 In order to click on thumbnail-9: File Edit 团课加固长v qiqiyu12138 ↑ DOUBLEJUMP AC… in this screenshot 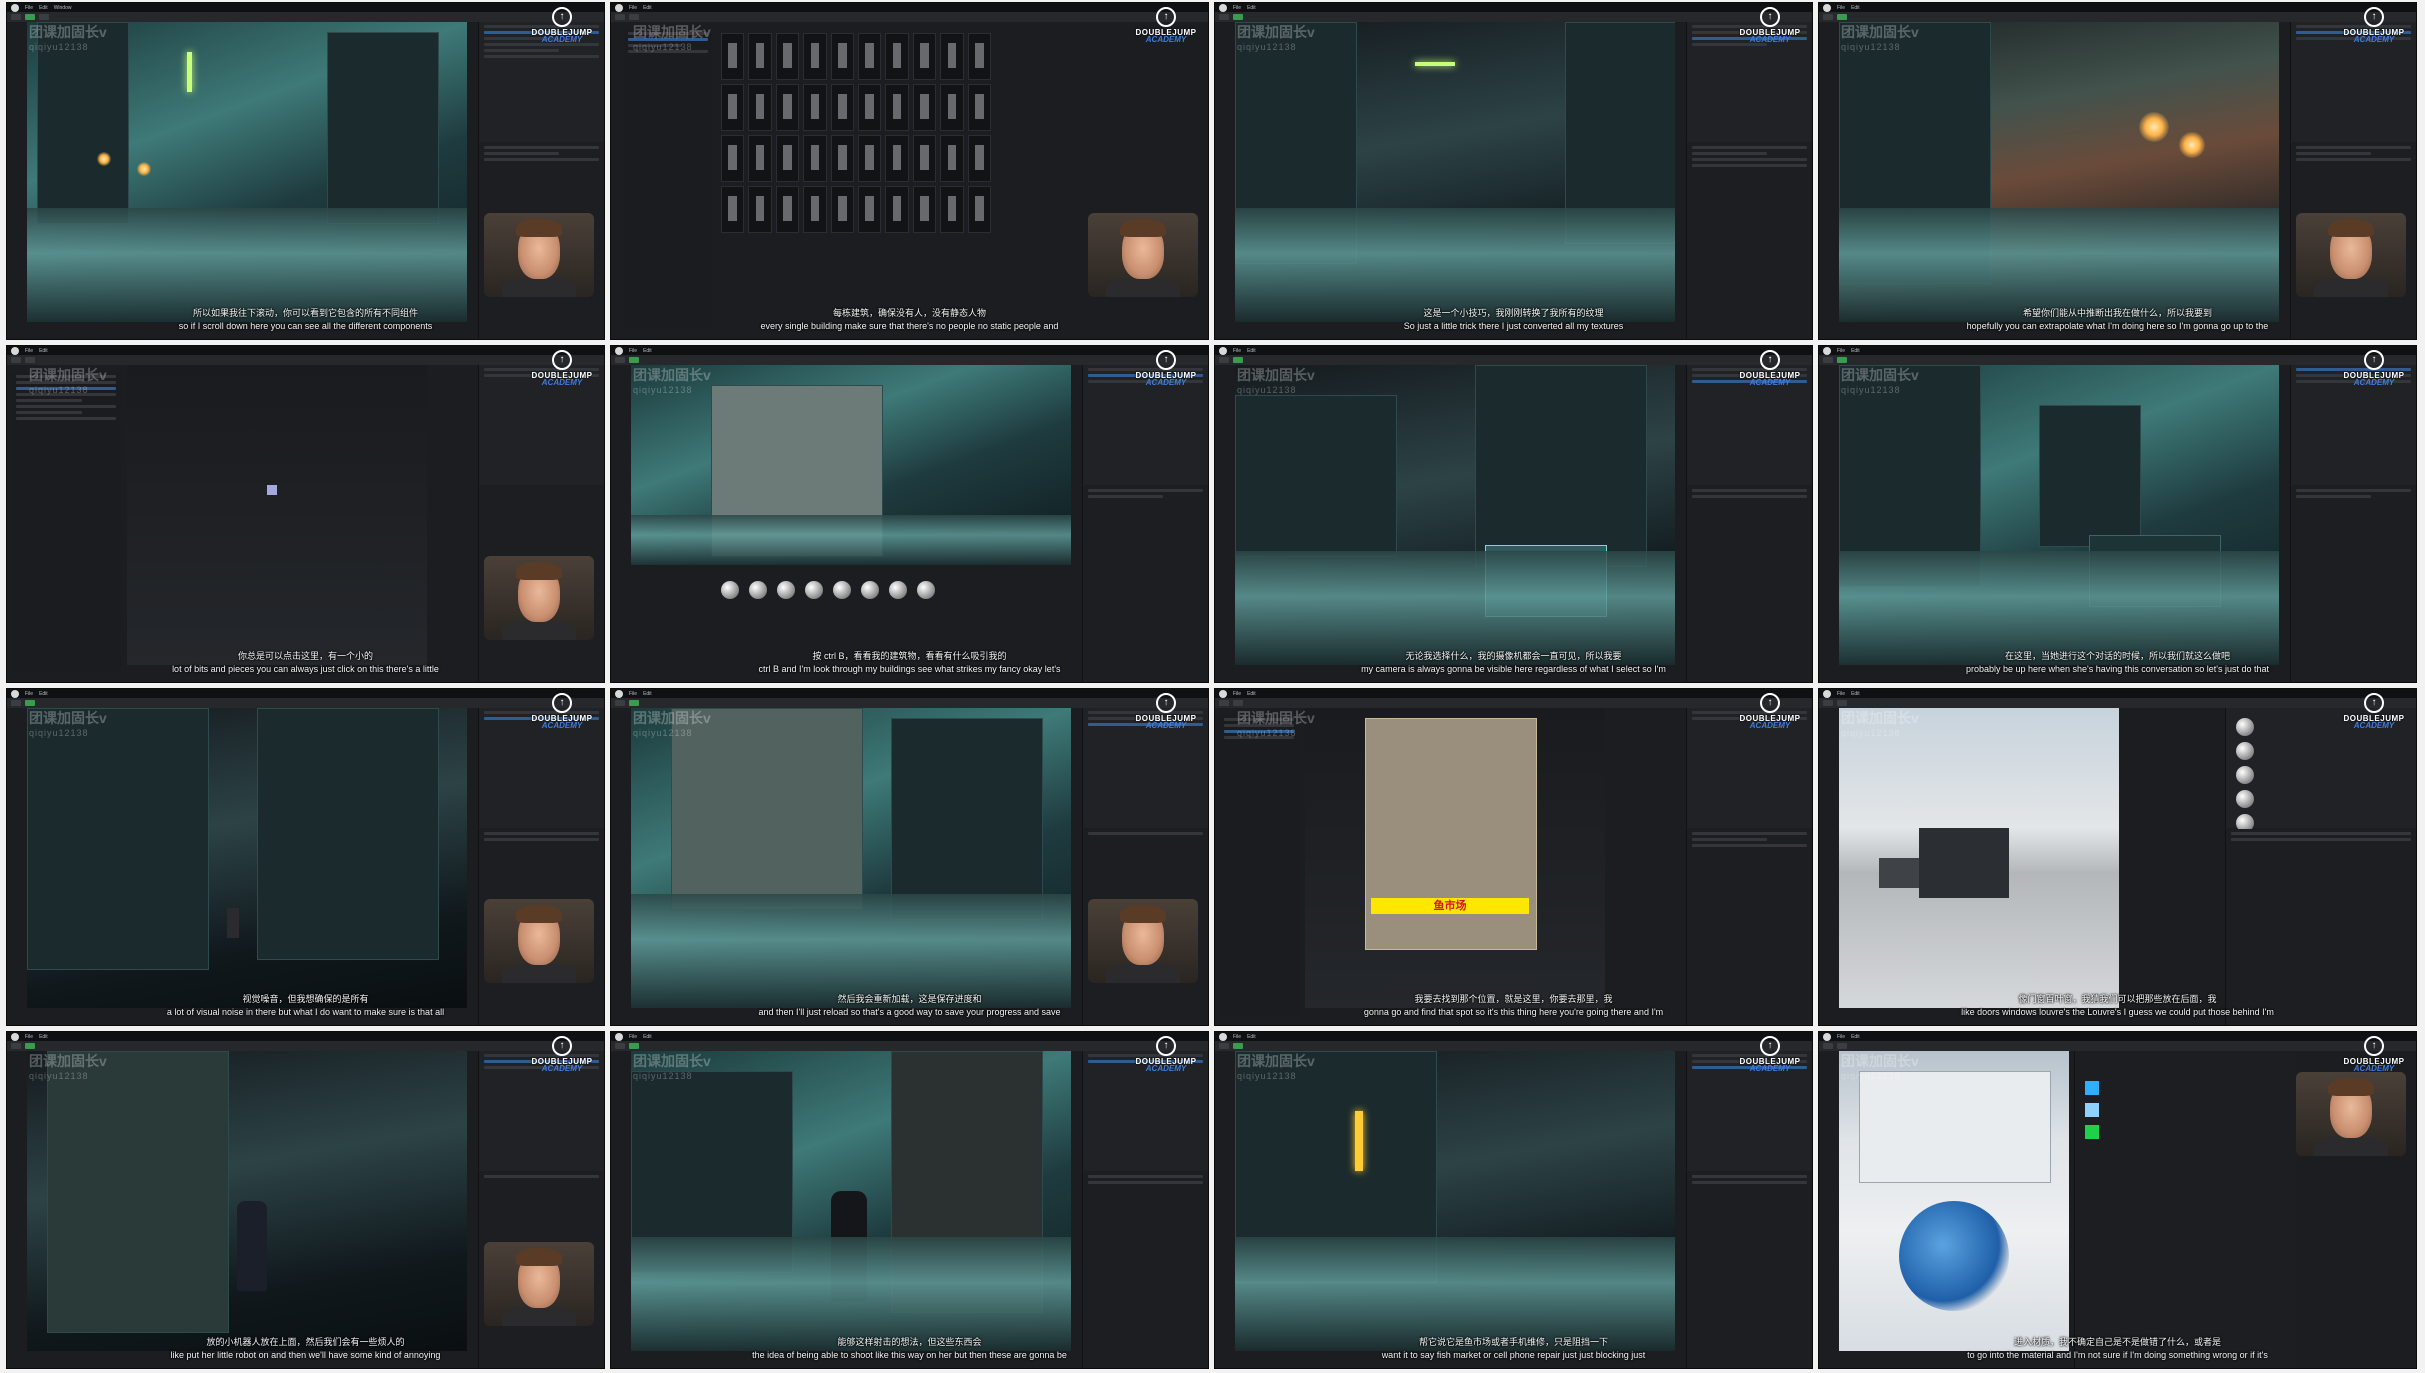, I will do `click(305, 857)`.